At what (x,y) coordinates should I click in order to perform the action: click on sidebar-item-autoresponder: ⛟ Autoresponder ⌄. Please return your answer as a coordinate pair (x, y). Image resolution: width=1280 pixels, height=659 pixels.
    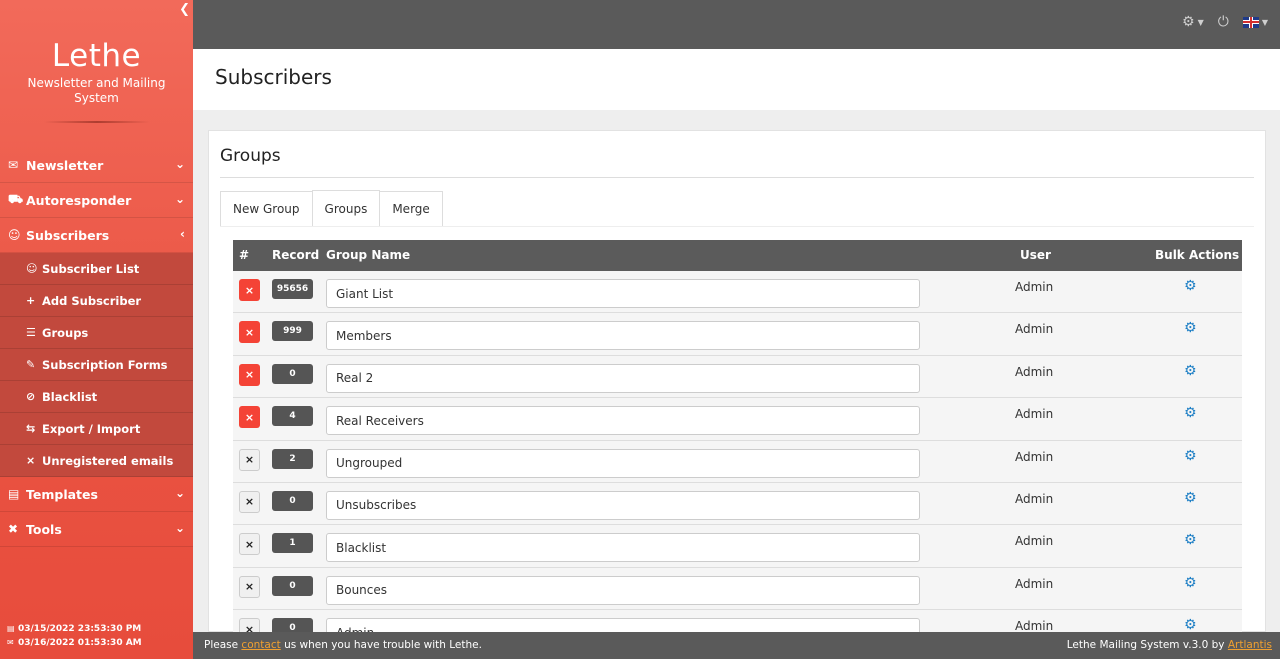
    Looking at the image, I should click on (96, 200).